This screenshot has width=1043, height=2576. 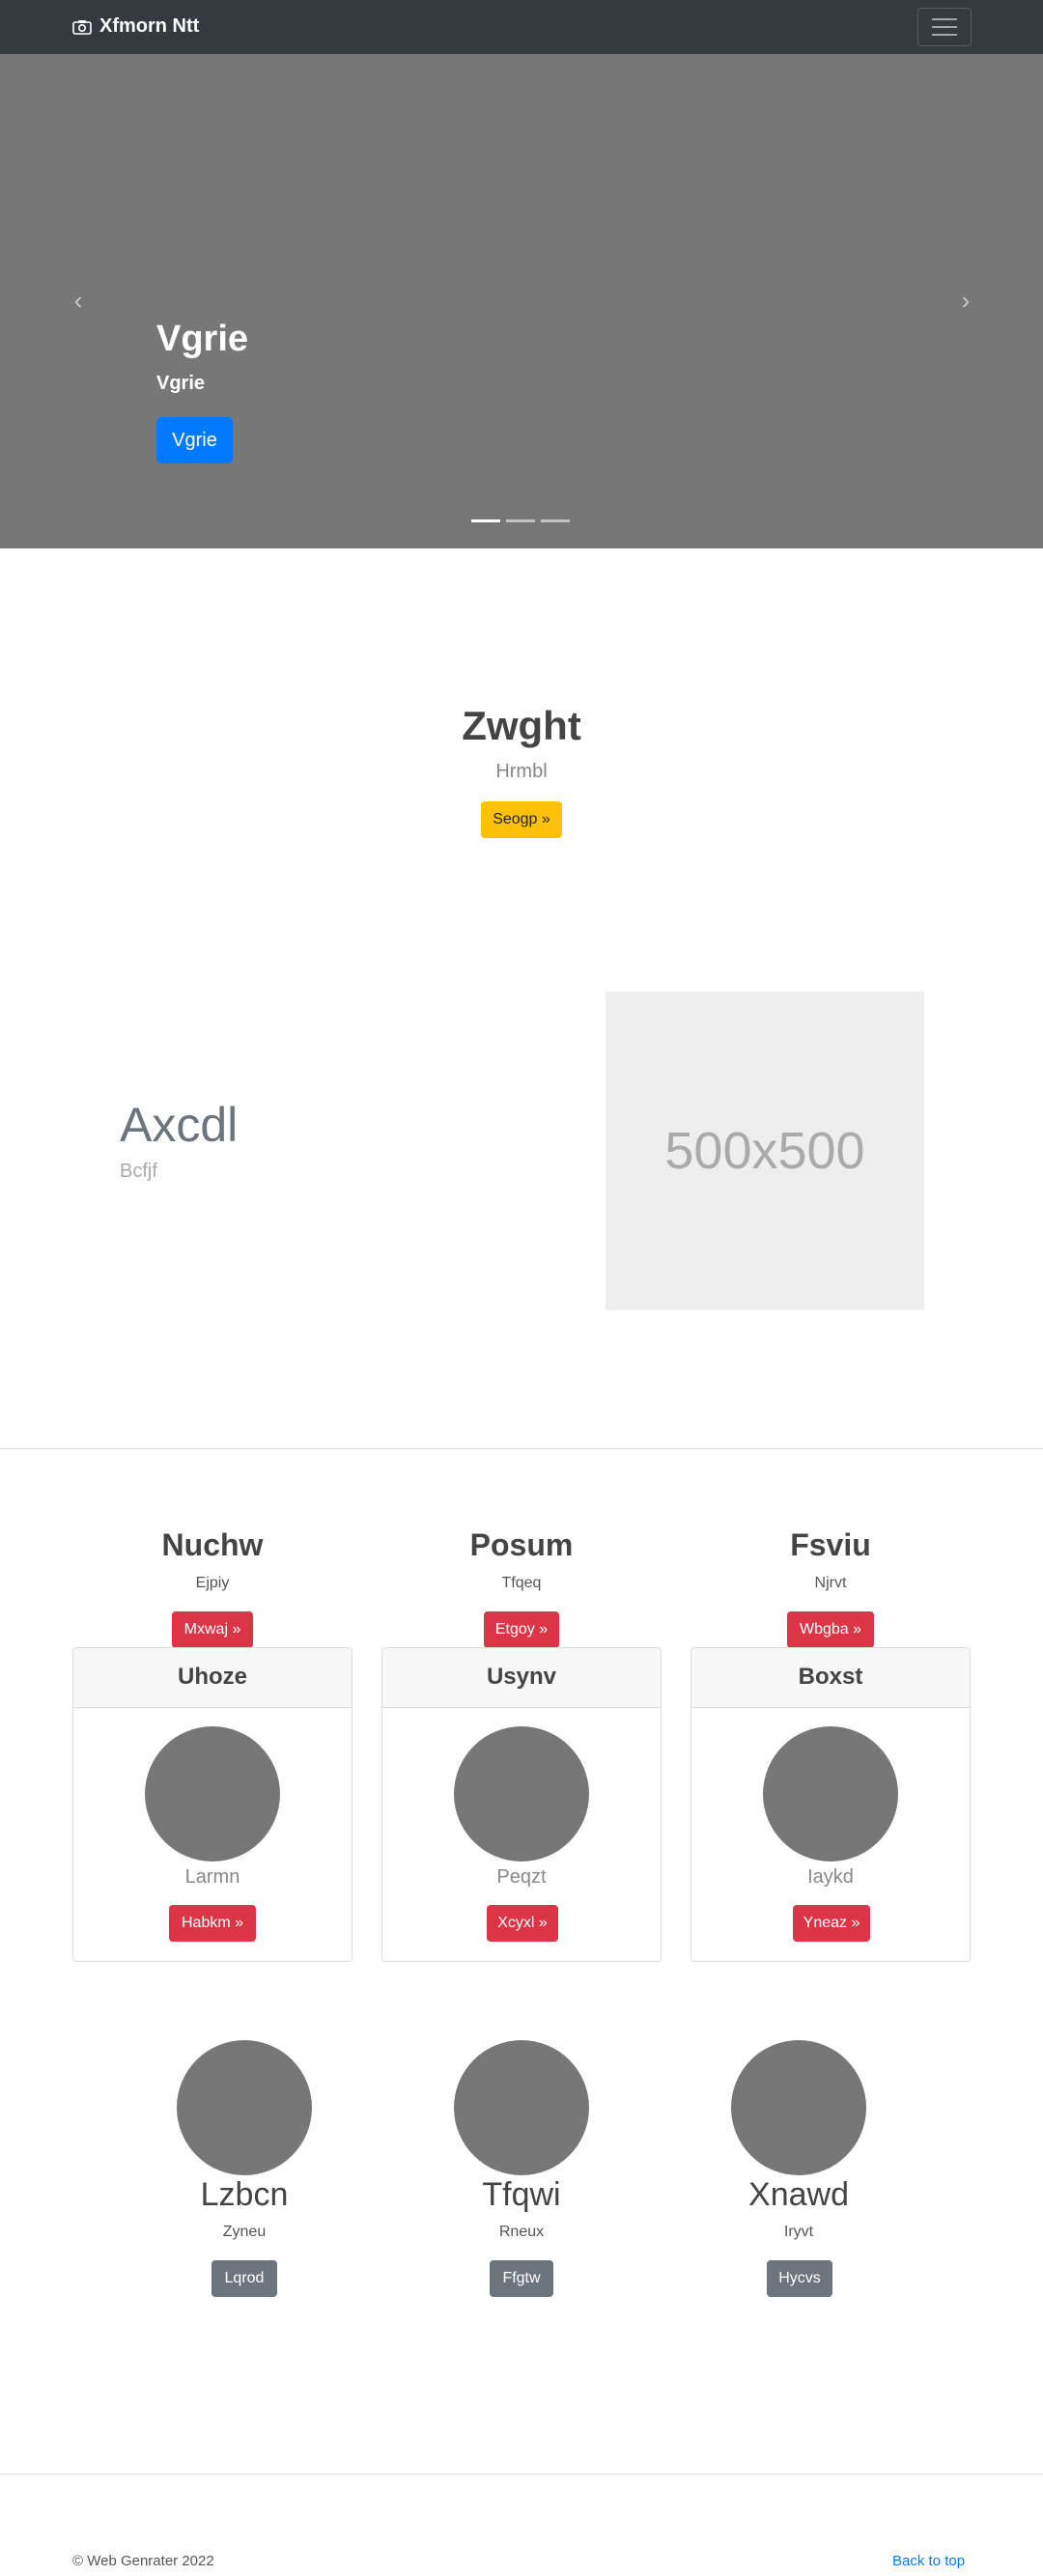 I want to click on card: Uhoze Larmn Habkm », so click(x=212, y=1805).